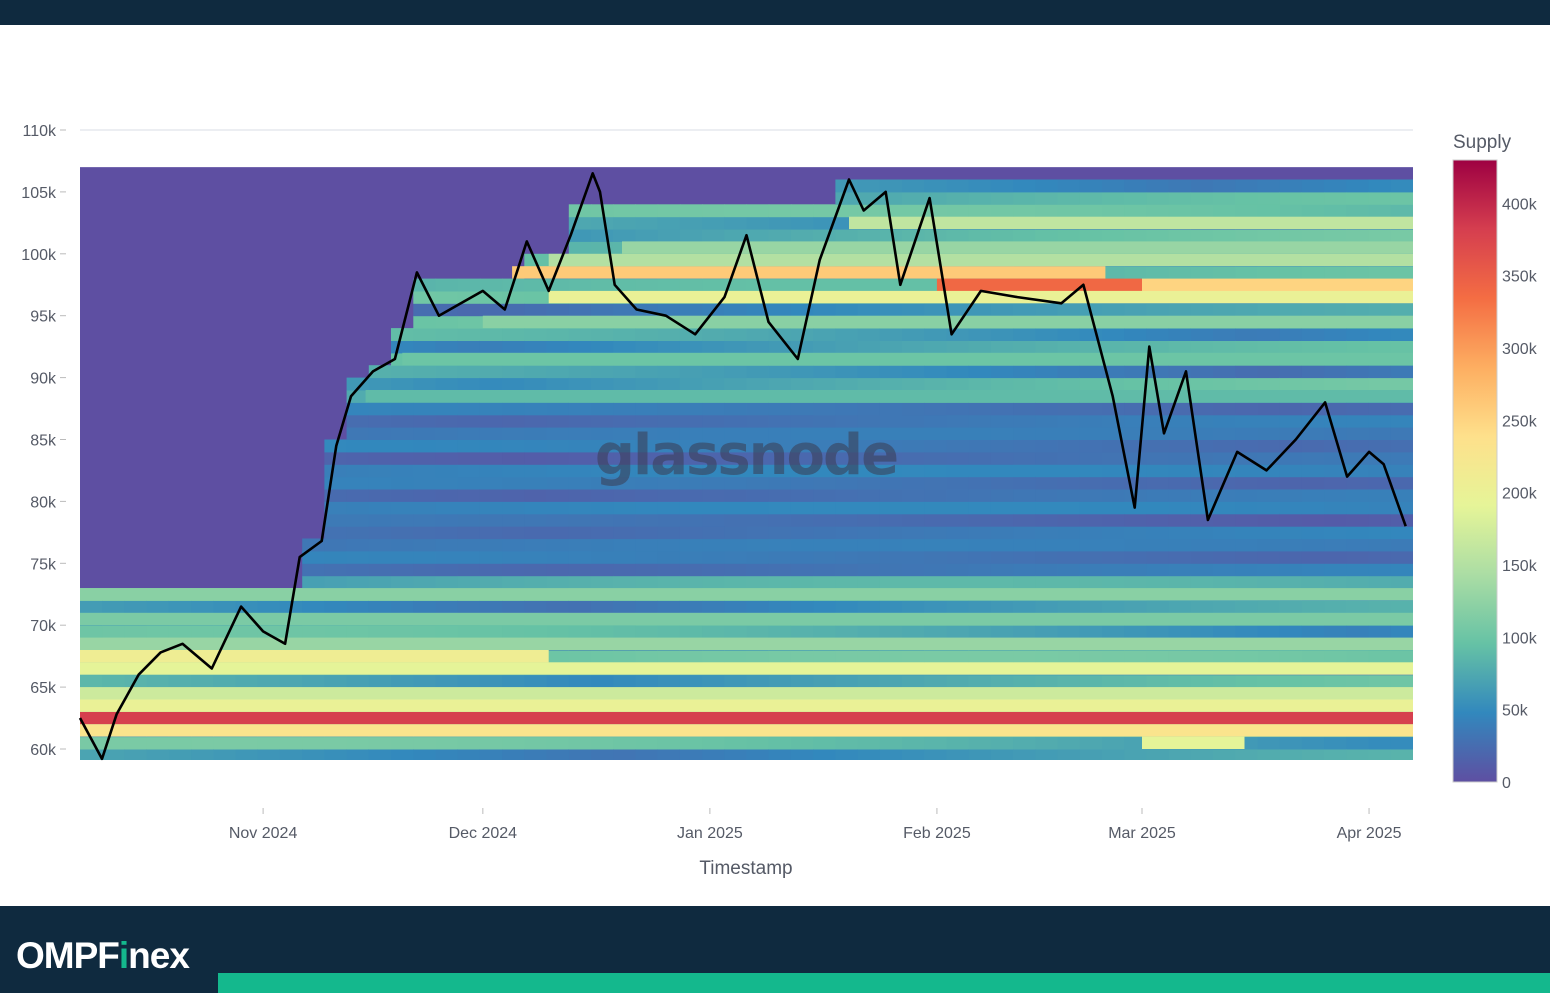 This screenshot has width=1550, height=993. Describe the element at coordinates (39, 255) in the screenshot. I see `y-tick-label: 100k` at that location.